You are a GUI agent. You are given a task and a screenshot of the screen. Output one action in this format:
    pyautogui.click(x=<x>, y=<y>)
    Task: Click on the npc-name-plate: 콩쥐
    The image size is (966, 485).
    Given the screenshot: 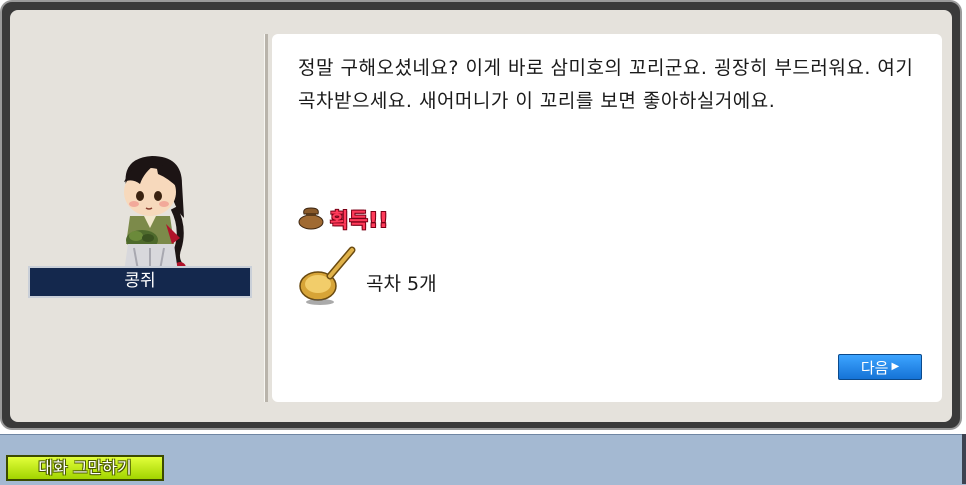 What is the action you would take?
    pyautogui.click(x=140, y=282)
    